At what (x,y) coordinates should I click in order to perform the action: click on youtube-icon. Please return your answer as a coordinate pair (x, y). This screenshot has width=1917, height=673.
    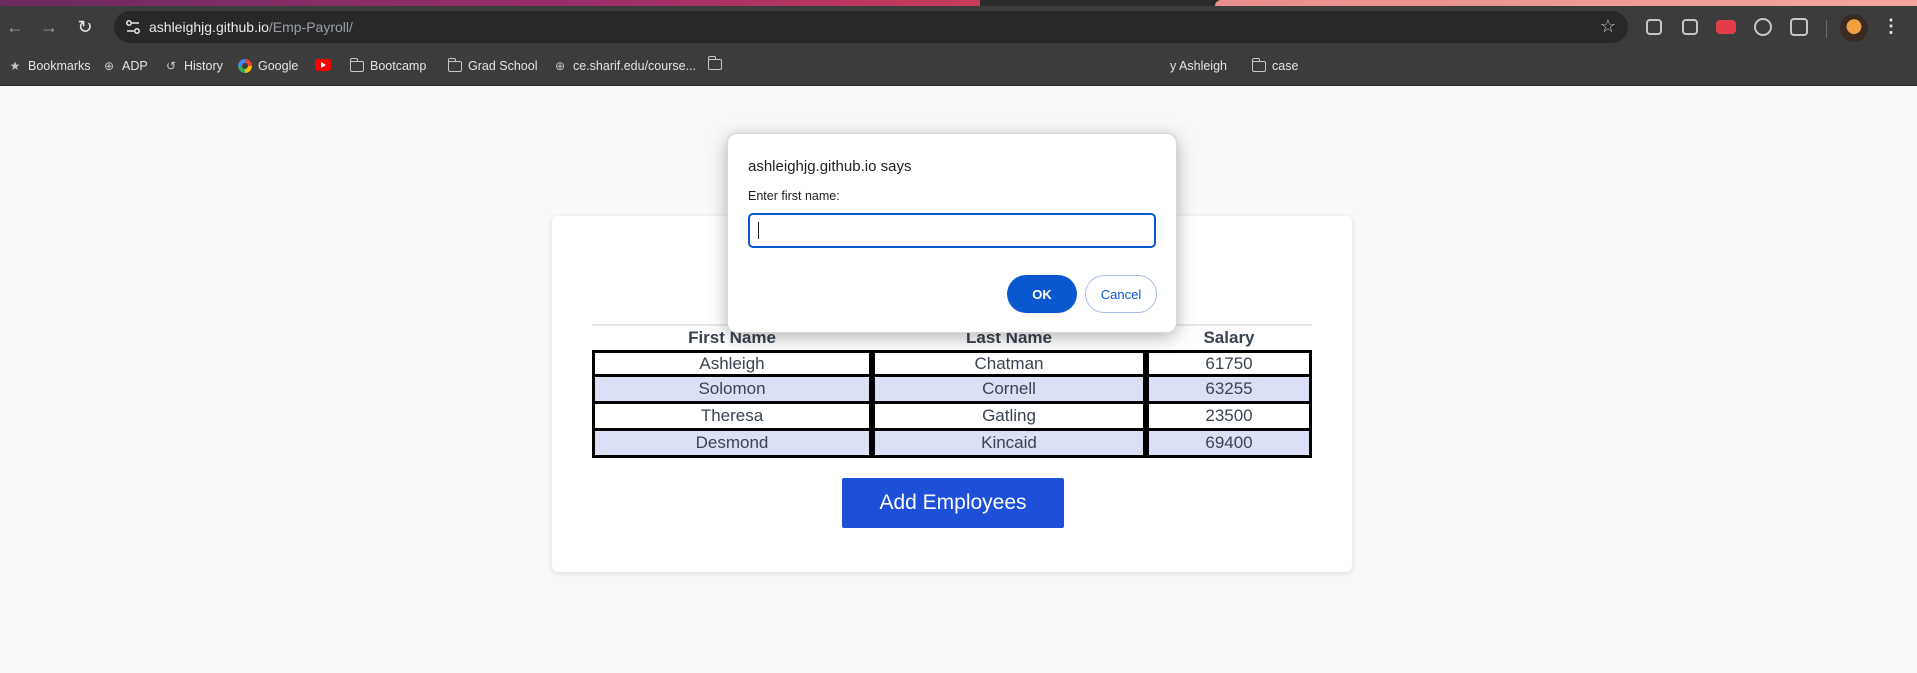
    Looking at the image, I should click on (323, 65).